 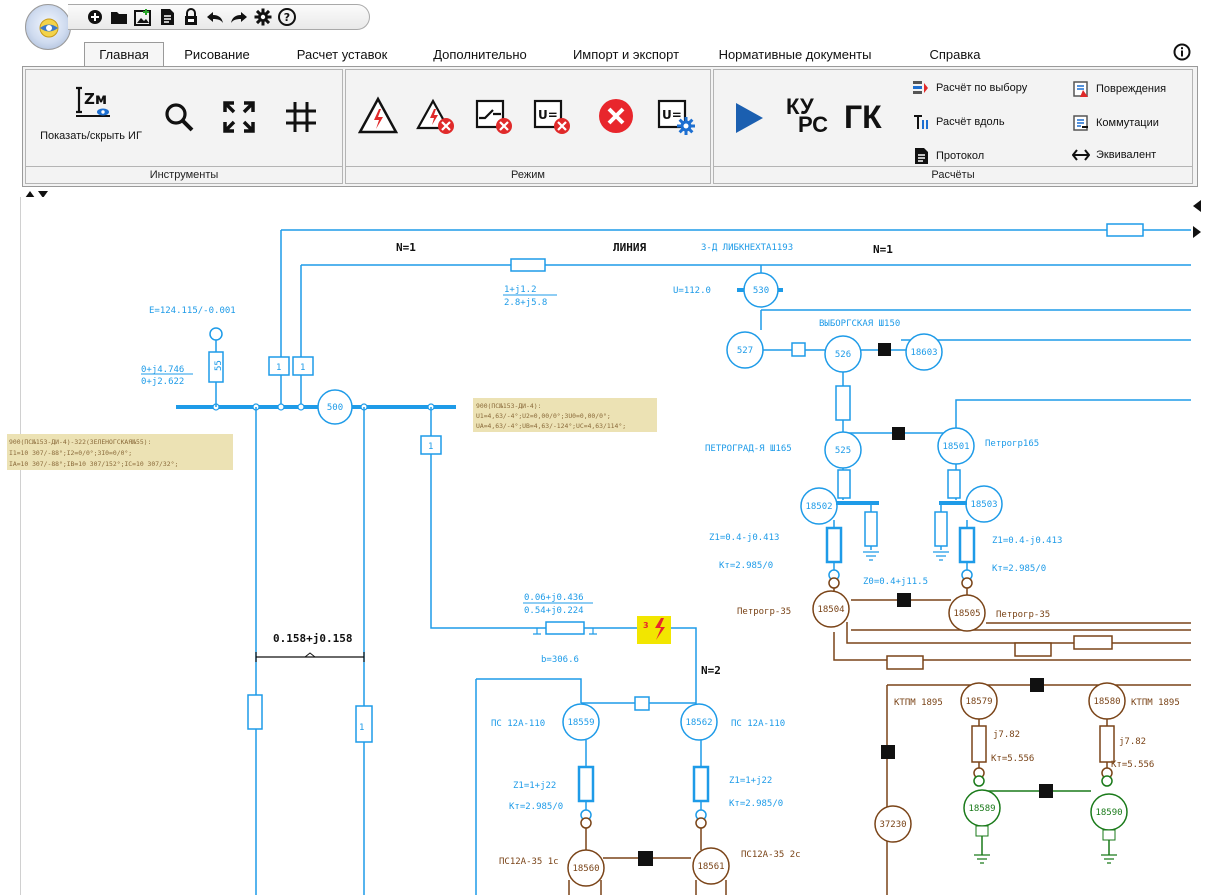 What do you see at coordinates (1080, 123) in the screenshot?
I see `commutations-icon` at bounding box center [1080, 123].